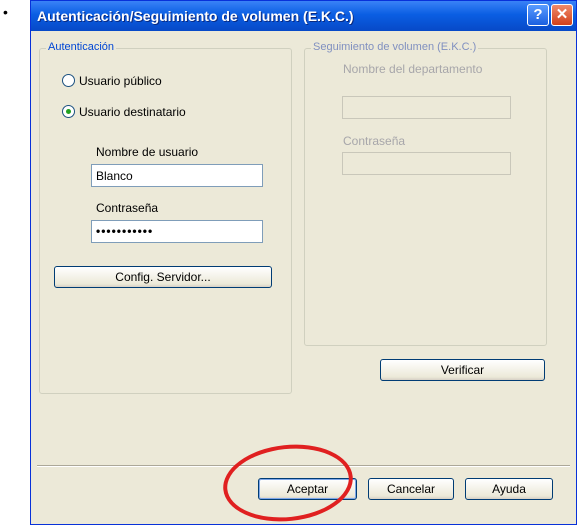  Describe the element at coordinates (538, 15) in the screenshot. I see `help-icon: ?` at that location.